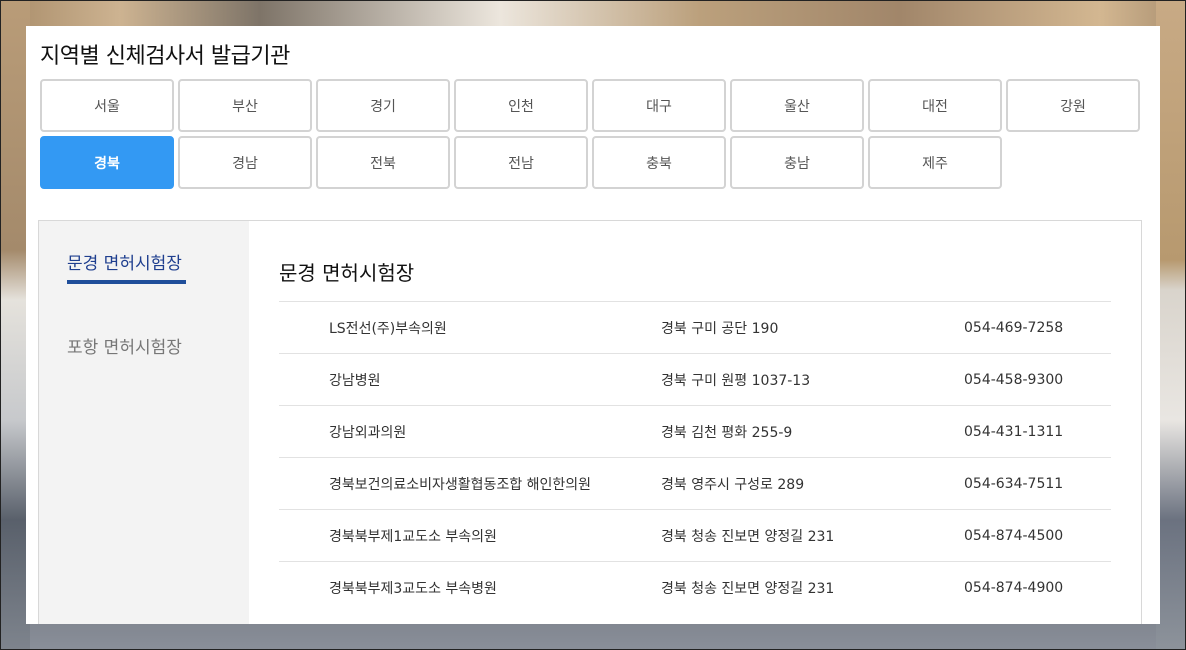  What do you see at coordinates (521, 105) in the screenshot?
I see `region-tab-incheon: 인천` at bounding box center [521, 105].